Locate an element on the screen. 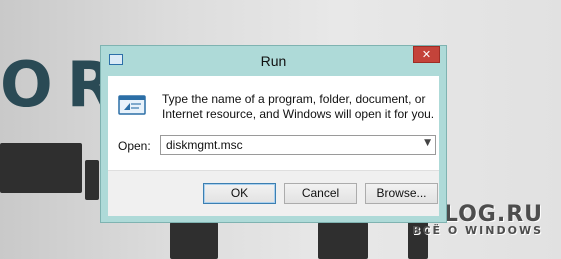 The image size is (561, 259). dialog-title: Run is located at coordinates (273, 61).